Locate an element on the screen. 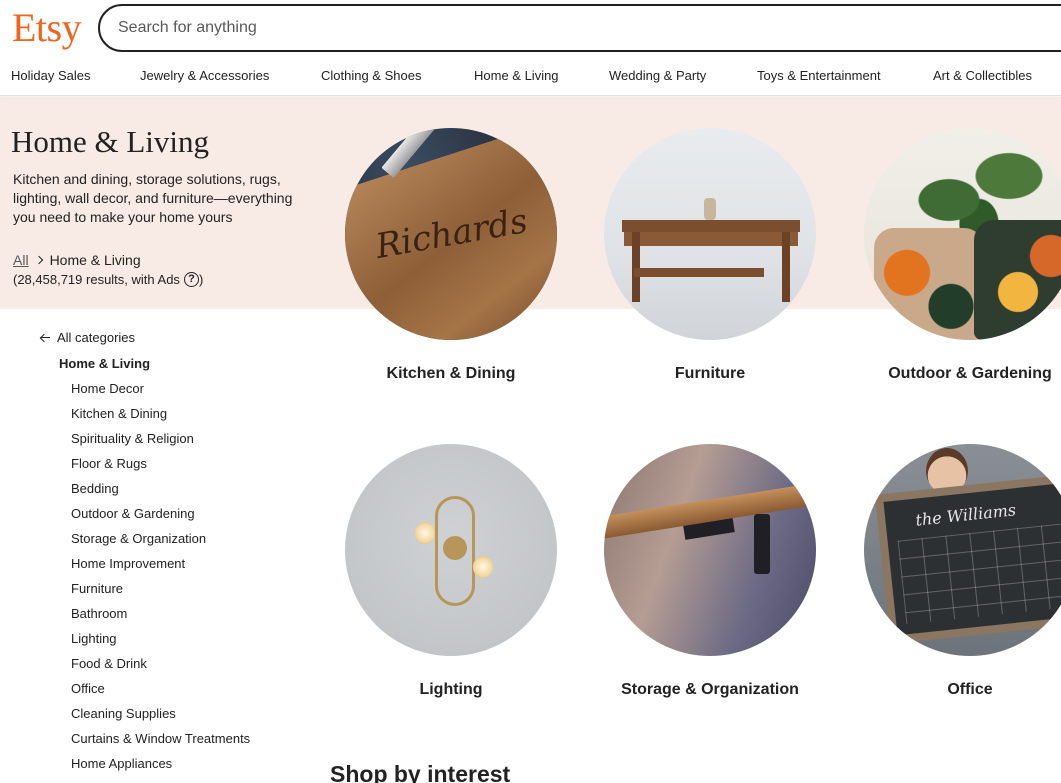  nav-item-holiday-sales: Holiday Sales is located at coordinates (51, 75).